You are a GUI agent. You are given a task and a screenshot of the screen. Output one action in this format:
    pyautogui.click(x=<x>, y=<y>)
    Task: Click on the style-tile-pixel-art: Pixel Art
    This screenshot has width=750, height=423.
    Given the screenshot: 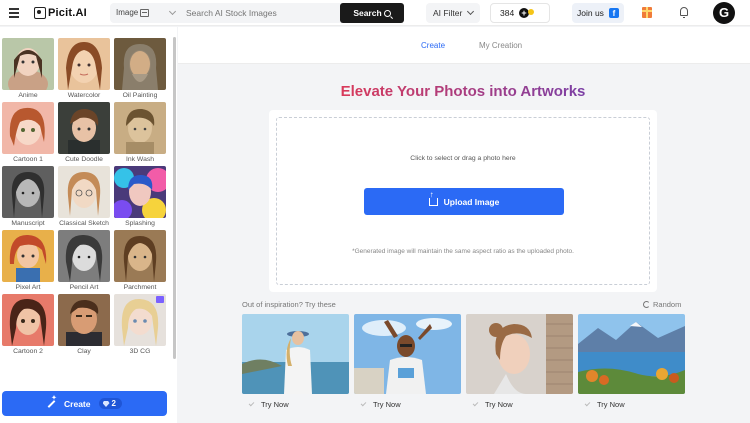 What is the action you would take?
    pyautogui.click(x=28, y=260)
    